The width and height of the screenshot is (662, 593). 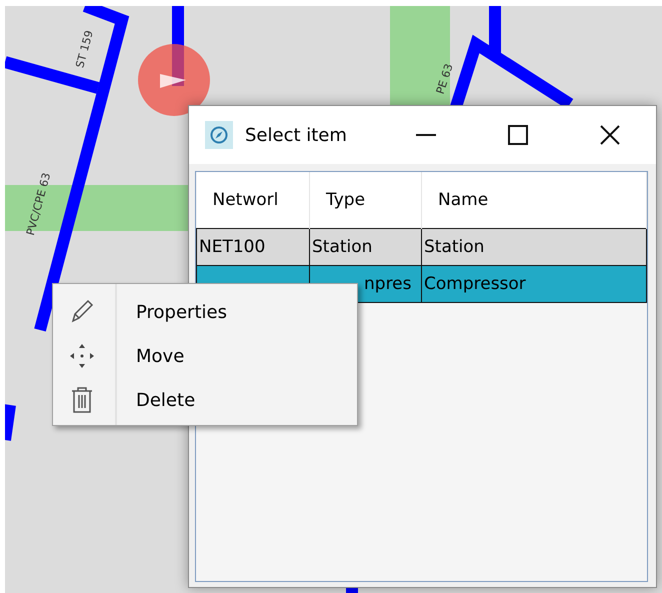 What do you see at coordinates (219, 135) in the screenshot?
I see `compass-icon` at bounding box center [219, 135].